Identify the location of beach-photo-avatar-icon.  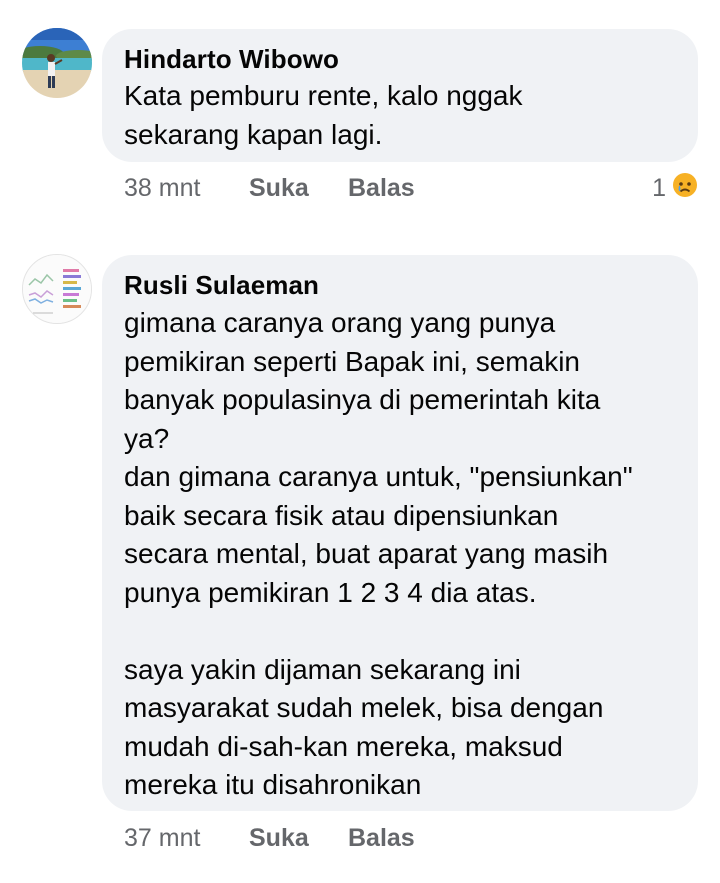
(57, 63).